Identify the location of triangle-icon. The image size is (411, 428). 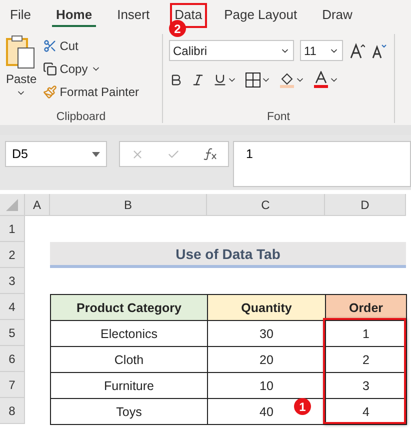
(12, 204).